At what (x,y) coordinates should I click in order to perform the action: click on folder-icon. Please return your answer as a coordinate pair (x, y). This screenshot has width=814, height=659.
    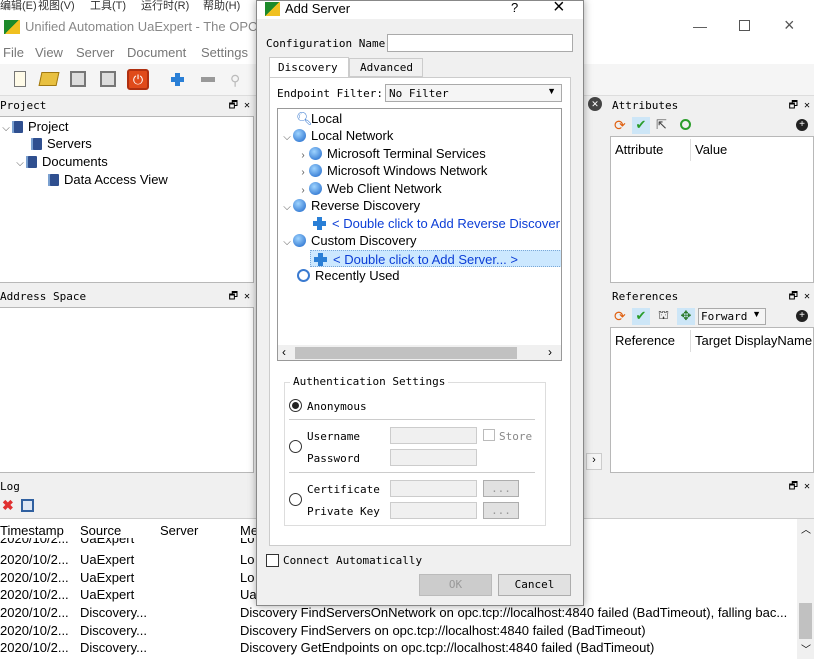
    Looking at the image, I should click on (17, 127).